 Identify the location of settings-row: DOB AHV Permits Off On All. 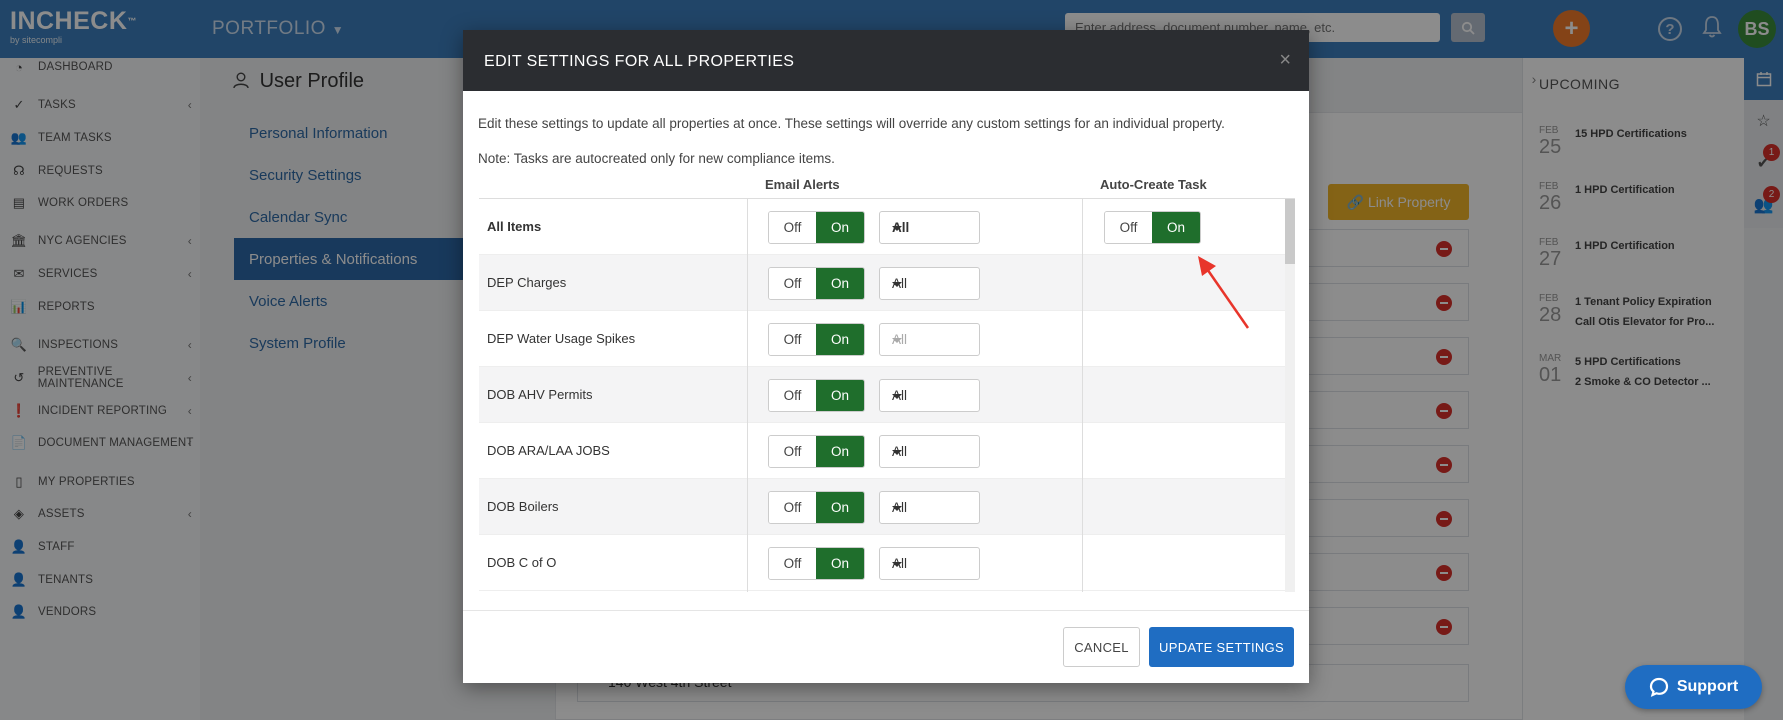
(882, 395).